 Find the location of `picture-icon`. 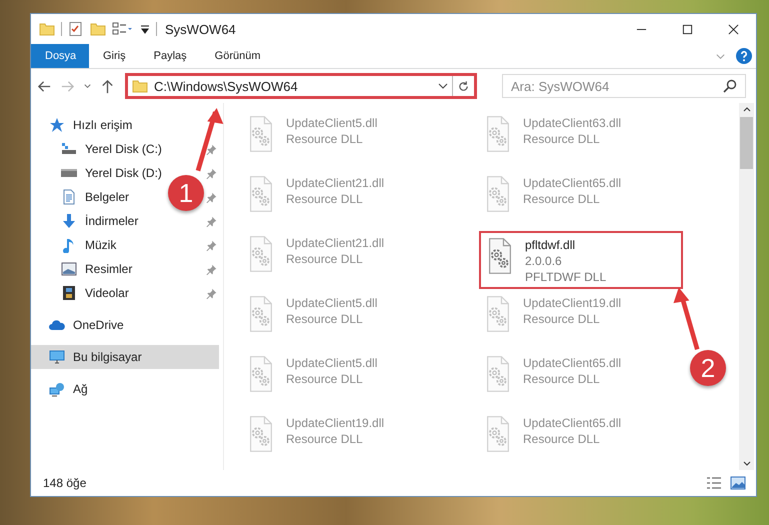

picture-icon is located at coordinates (69, 269).